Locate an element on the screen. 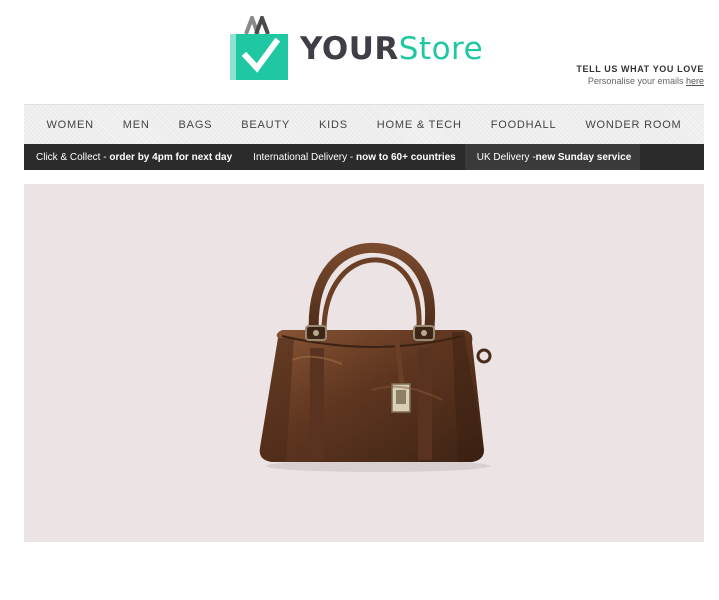 The height and width of the screenshot is (600, 719). tell-us-title: TELL US WHAT YOU LOVE is located at coordinates (640, 69).